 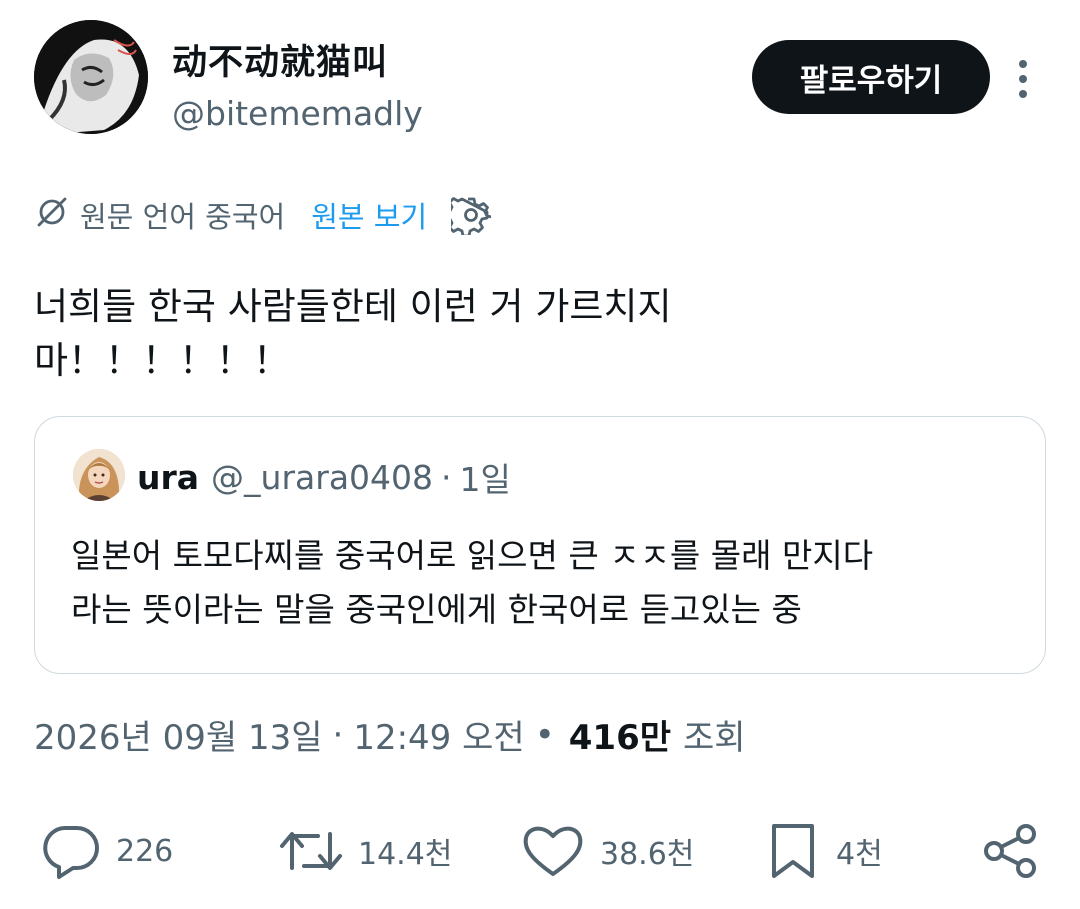 I want to click on quoted-tweet-time: 1일, so click(x=485, y=477).